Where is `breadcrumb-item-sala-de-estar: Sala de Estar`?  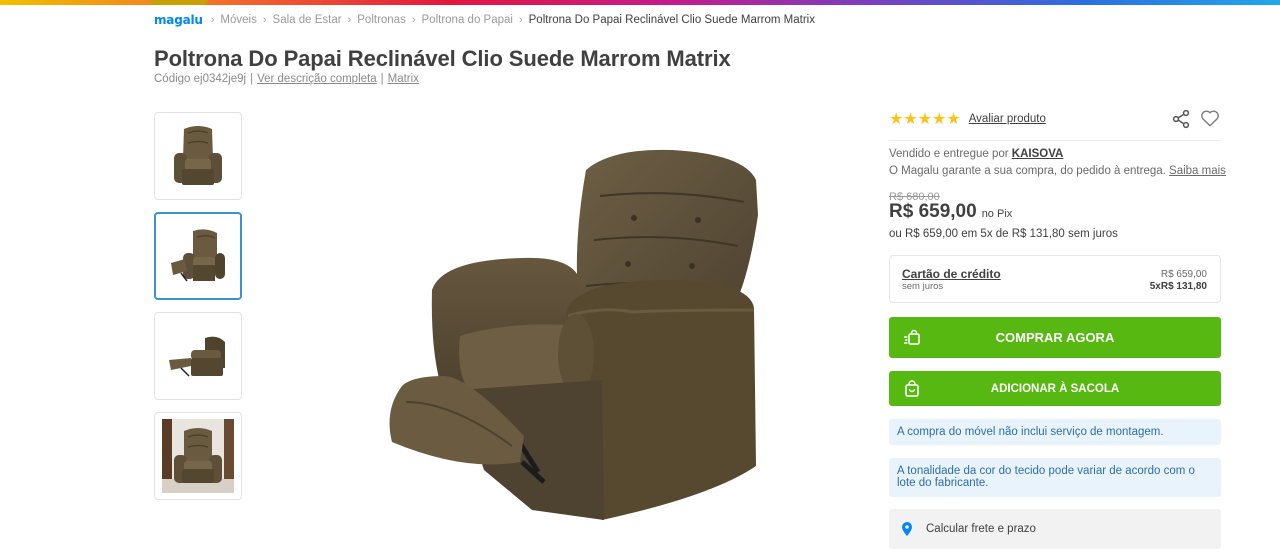
breadcrumb-item-sala-de-estar: Sala de Estar is located at coordinates (307, 20).